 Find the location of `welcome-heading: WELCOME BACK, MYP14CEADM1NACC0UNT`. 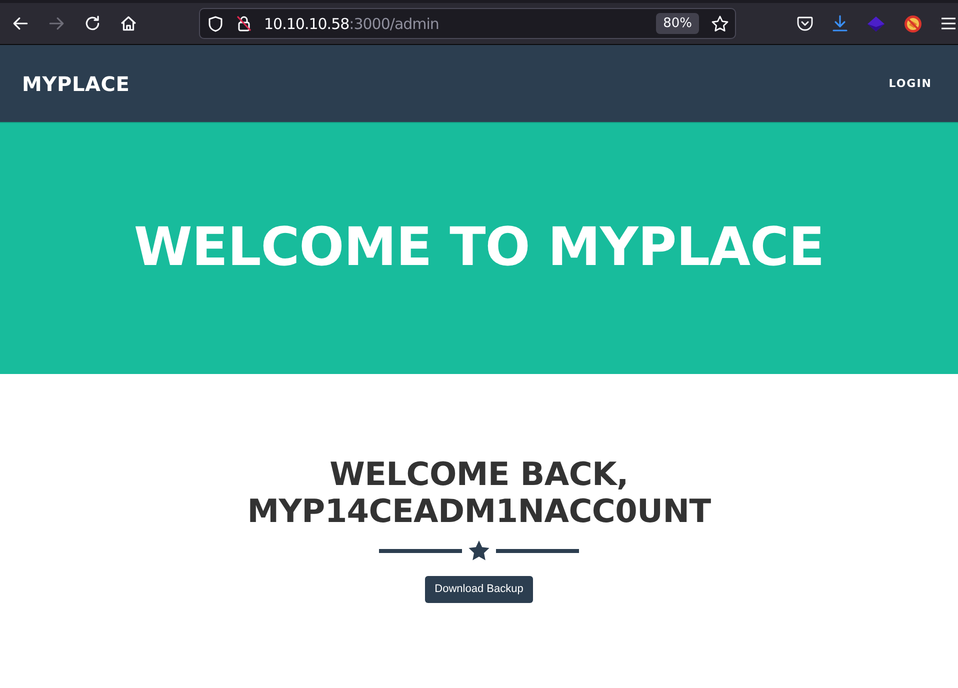

welcome-heading: WELCOME BACK, MYP14CEADM1NACC0UNT is located at coordinates (479, 493).